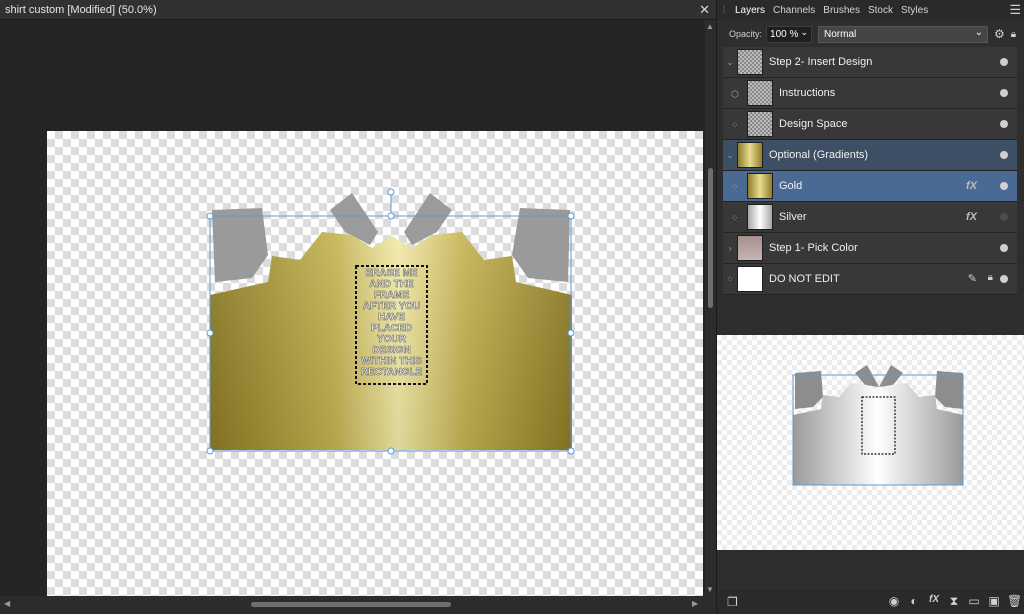 This screenshot has width=1024, height=614. What do you see at coordinates (735, 125) in the screenshot?
I see `shape-type-icon: ⁘` at bounding box center [735, 125].